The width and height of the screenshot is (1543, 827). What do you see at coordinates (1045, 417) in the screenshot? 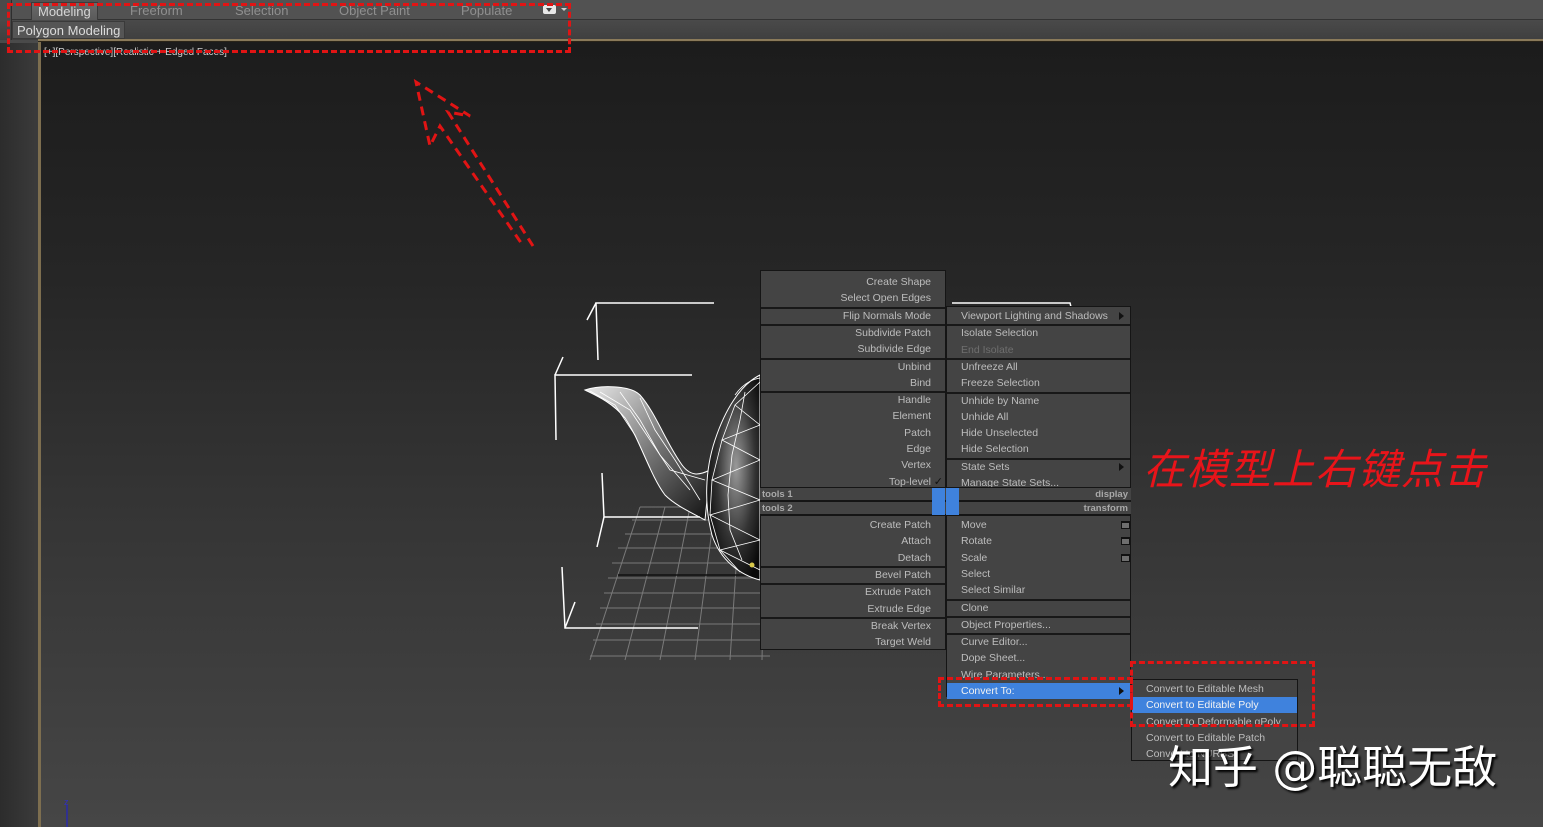
I see `menu-item-unhide-all: Unhide All` at bounding box center [1045, 417].